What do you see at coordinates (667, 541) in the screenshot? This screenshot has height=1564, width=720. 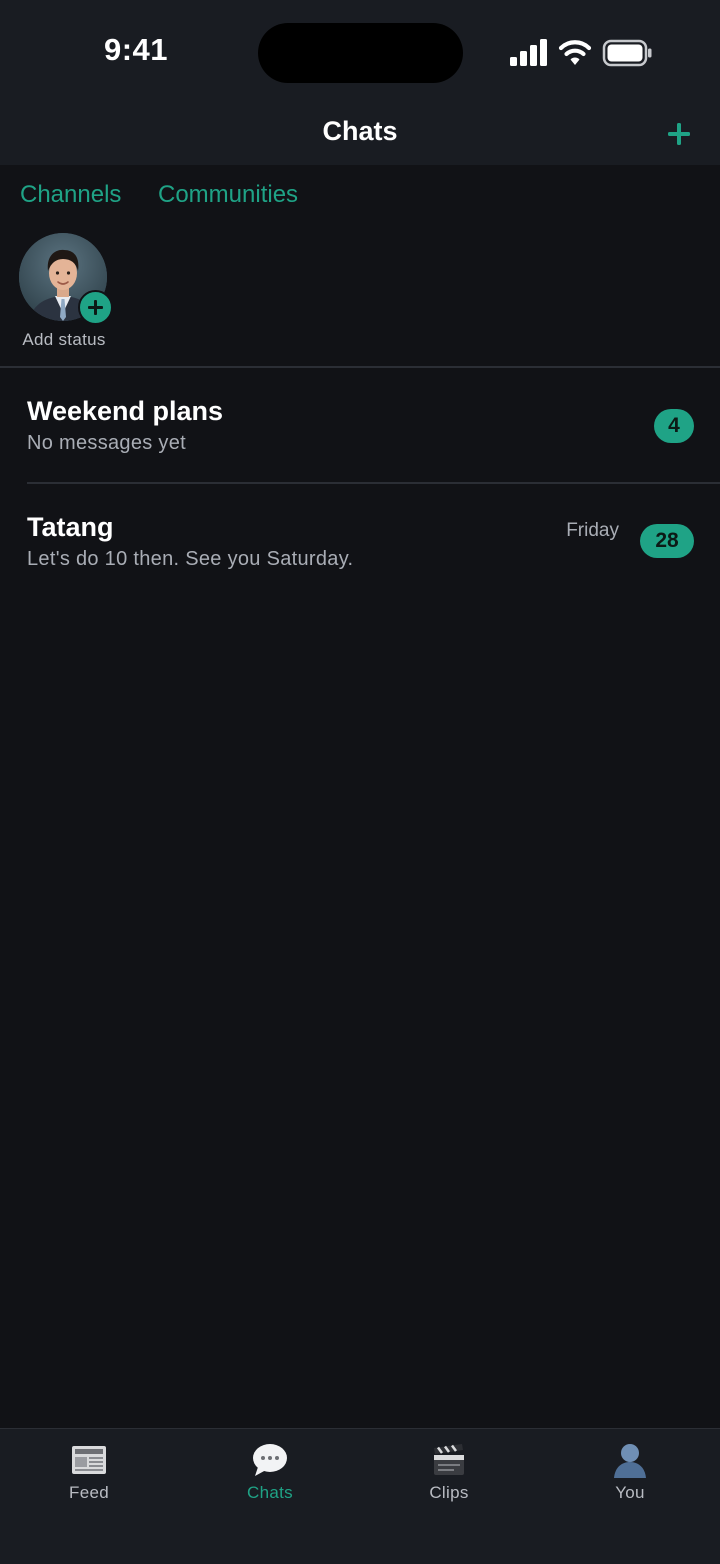 I see `unread-count-badge: 28` at bounding box center [667, 541].